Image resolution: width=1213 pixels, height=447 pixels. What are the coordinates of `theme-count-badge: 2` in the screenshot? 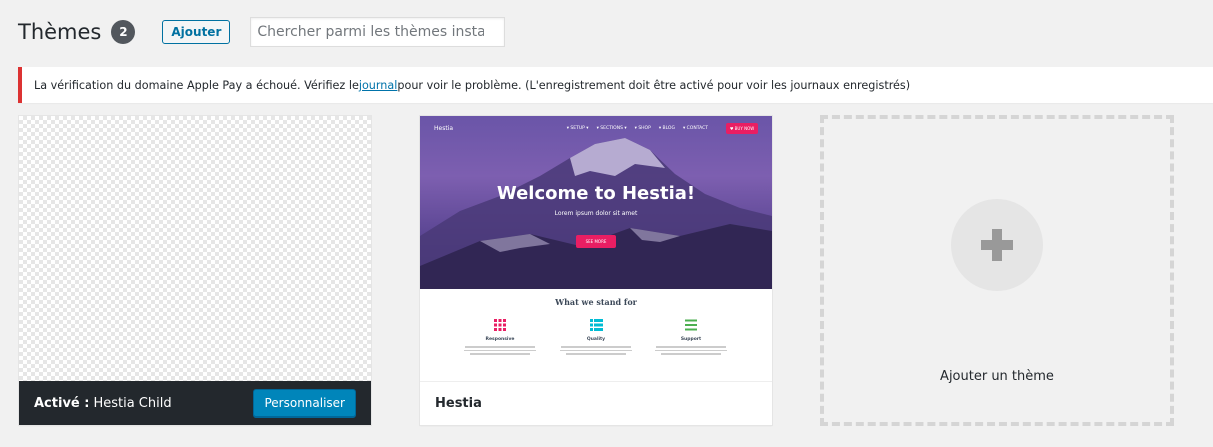 It's located at (123, 32).